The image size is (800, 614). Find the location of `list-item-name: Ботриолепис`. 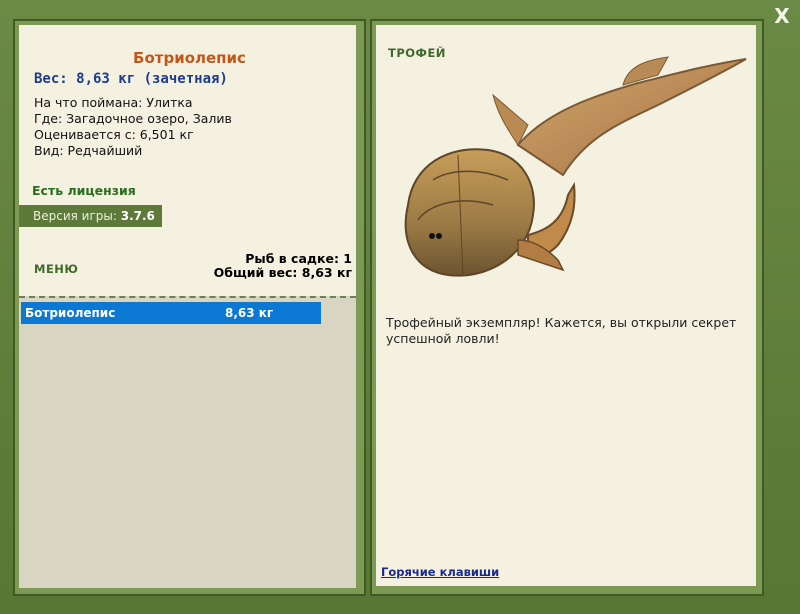

list-item-name: Ботриолепис is located at coordinates (70, 313).